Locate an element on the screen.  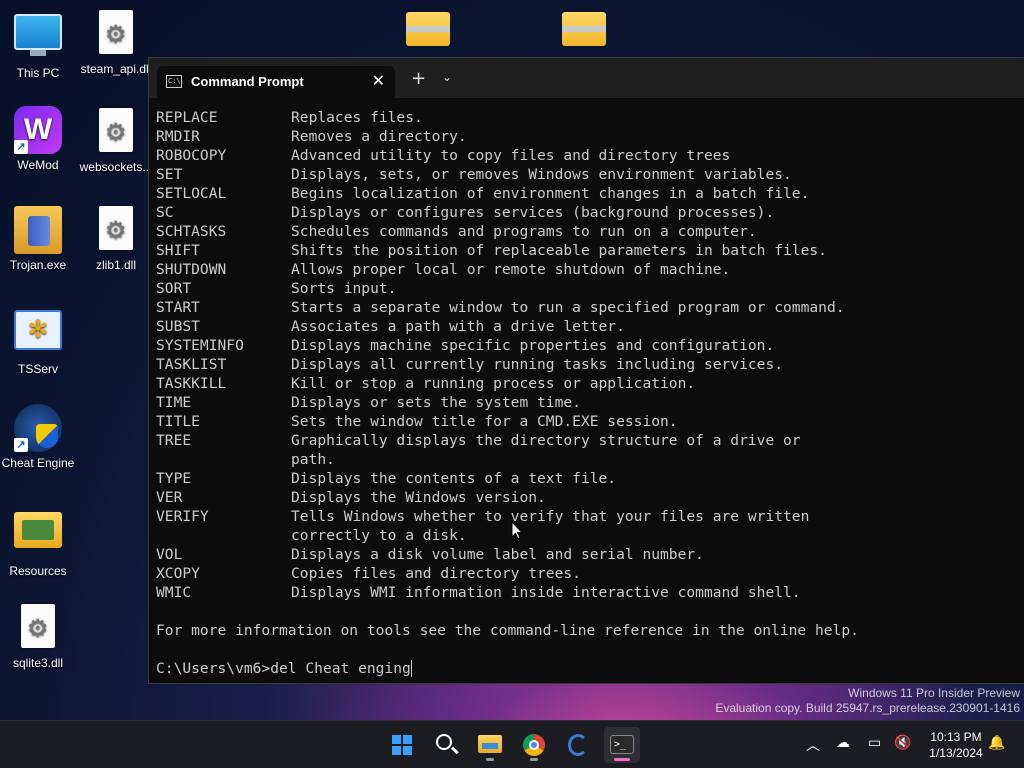
command-description: Associates a path with a drive letter. is located at coordinates (458, 326).